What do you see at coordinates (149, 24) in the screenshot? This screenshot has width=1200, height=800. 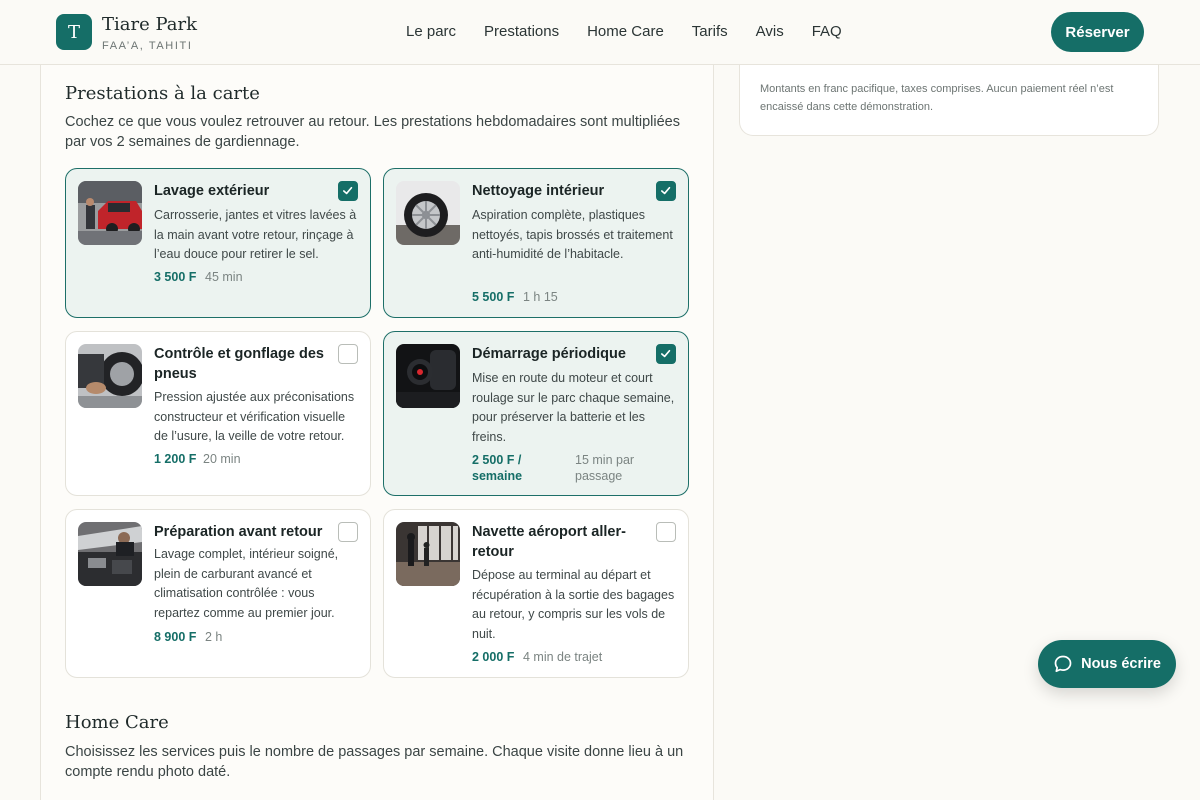 I see `brand-name: Tiare Park` at bounding box center [149, 24].